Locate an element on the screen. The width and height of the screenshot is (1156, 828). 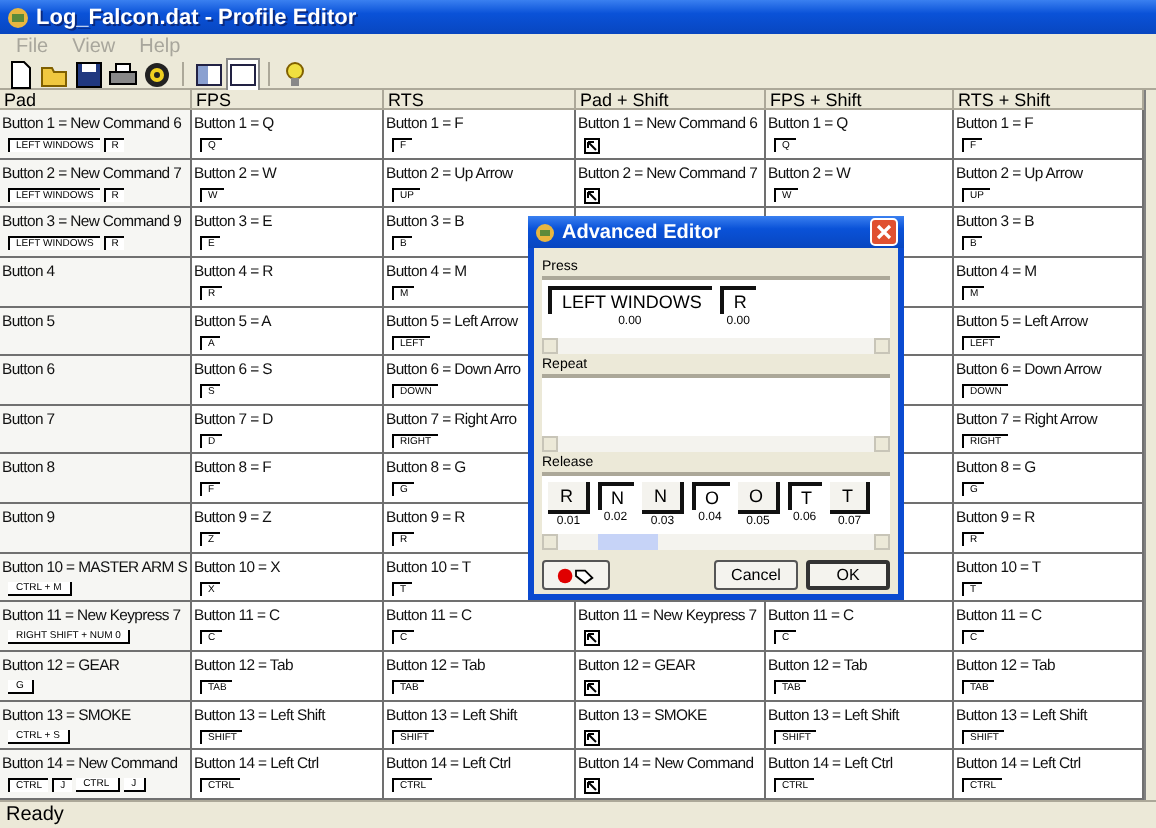
column-header: FPS + Shift is located at coordinates (860, 100).